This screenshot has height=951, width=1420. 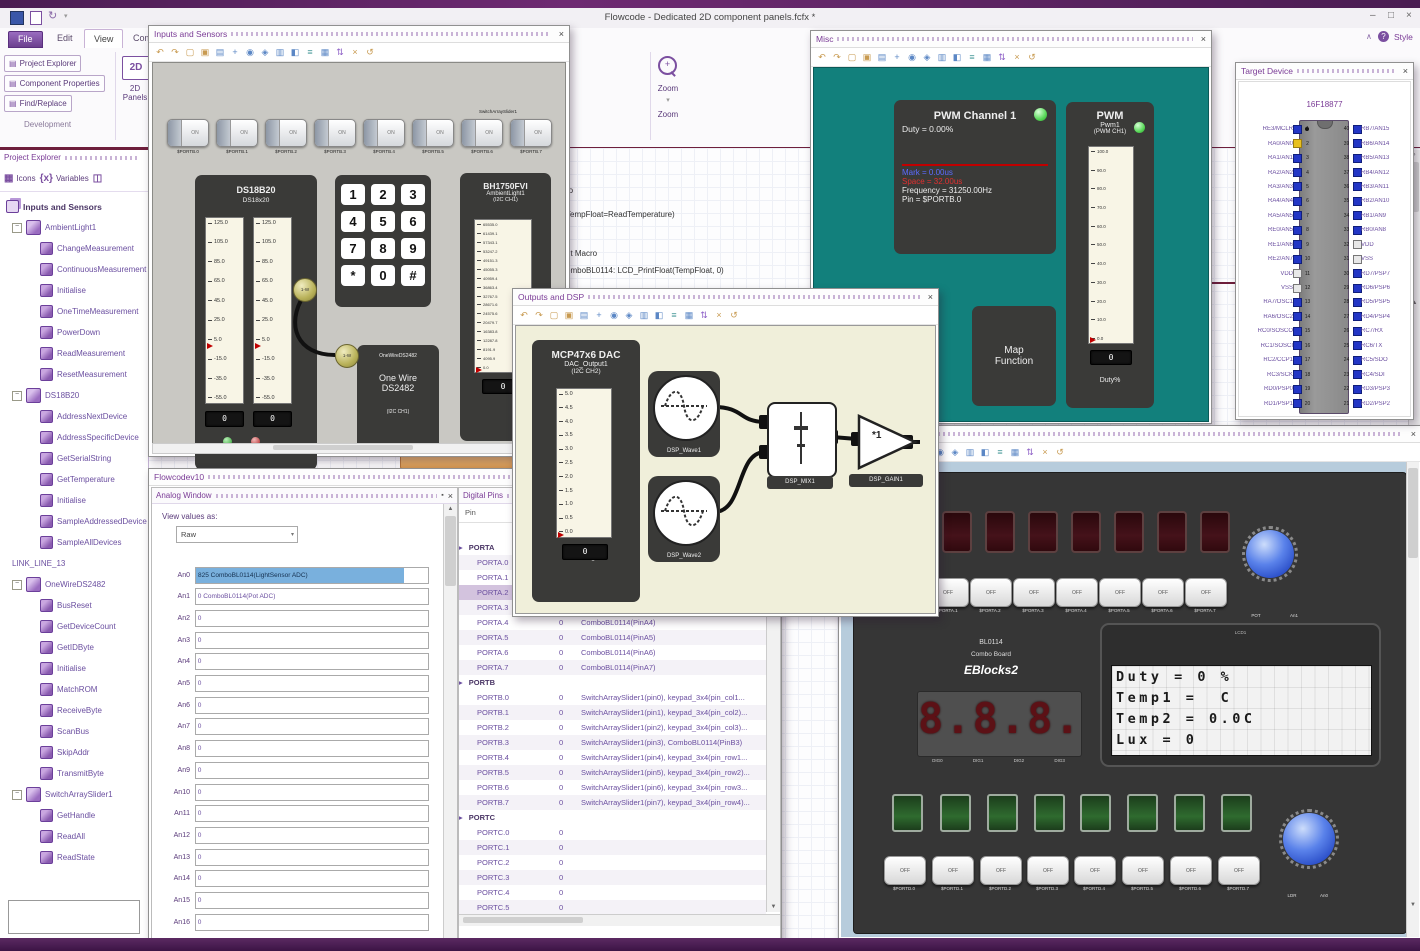 What do you see at coordinates (74, 731) in the screenshot?
I see `tree-item-scanbus: ScanBus` at bounding box center [74, 731].